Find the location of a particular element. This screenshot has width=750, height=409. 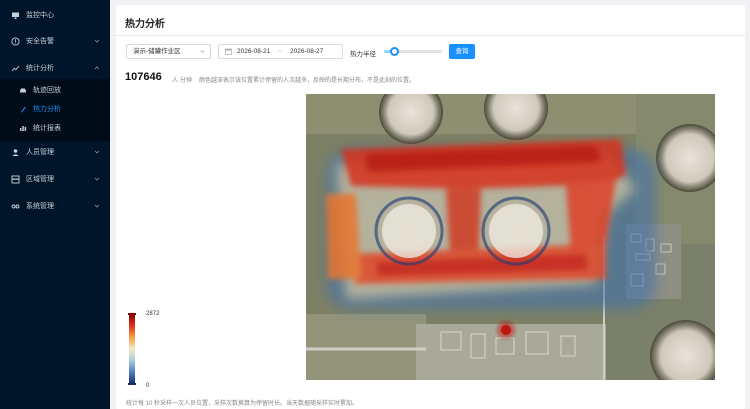

radius-label: 热力半径 is located at coordinates (363, 54).